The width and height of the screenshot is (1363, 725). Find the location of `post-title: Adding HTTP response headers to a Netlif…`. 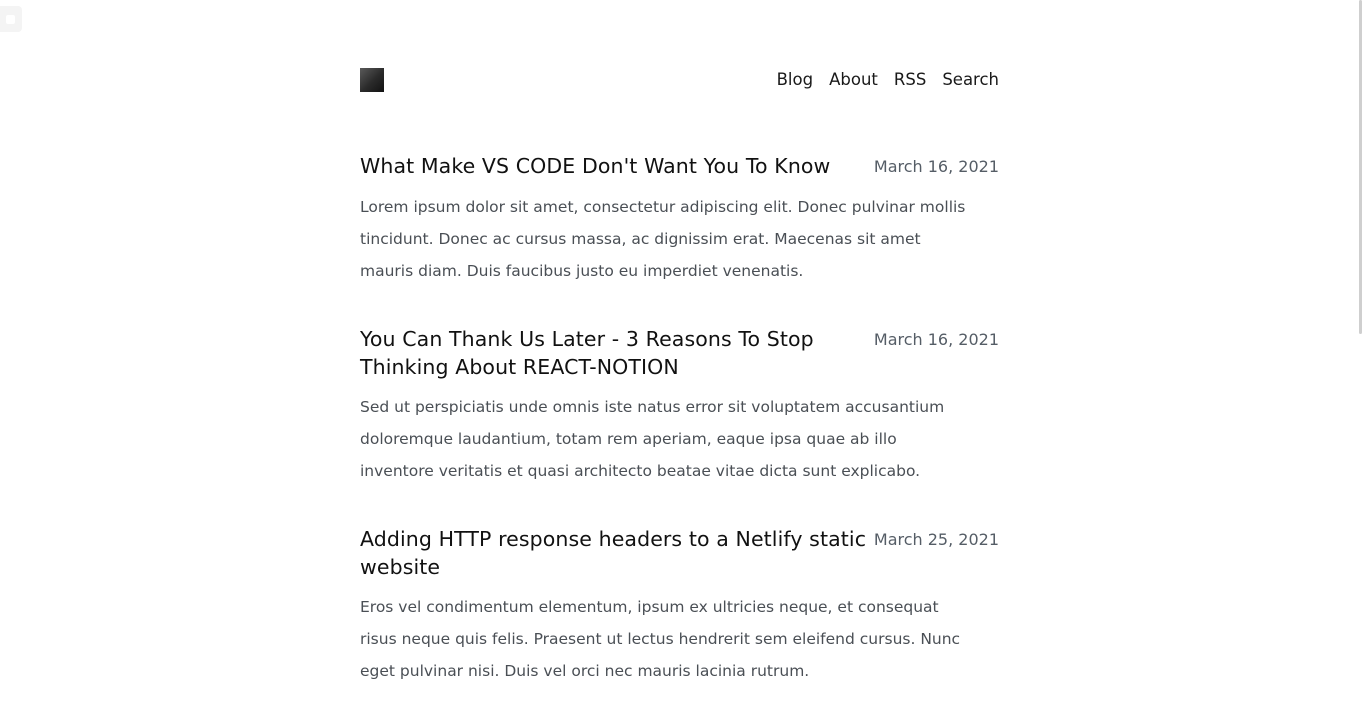

post-title: Adding HTTP response headers to a Netlif… is located at coordinates (617, 553).